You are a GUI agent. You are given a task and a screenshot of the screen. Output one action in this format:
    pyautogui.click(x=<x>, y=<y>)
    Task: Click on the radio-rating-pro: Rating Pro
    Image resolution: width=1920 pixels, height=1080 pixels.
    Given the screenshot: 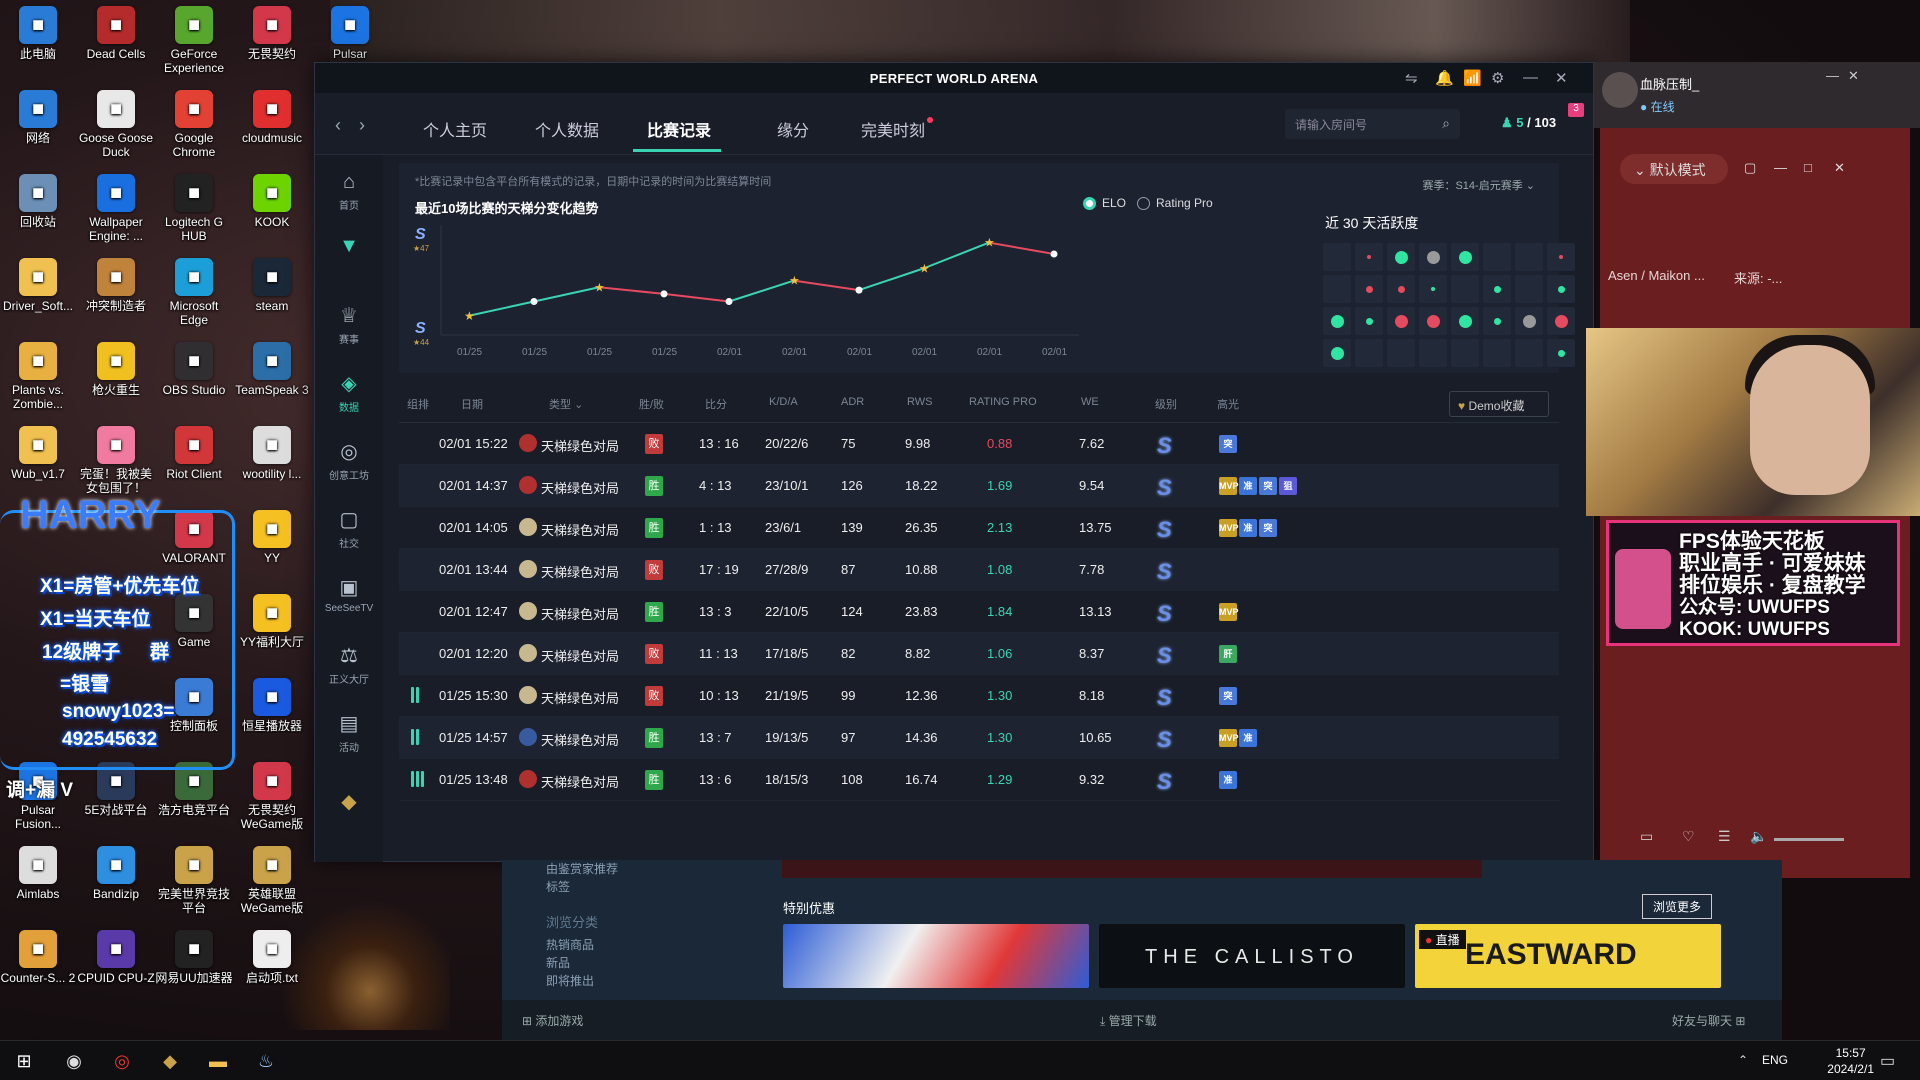 What is the action you would take?
    pyautogui.click(x=1175, y=203)
    